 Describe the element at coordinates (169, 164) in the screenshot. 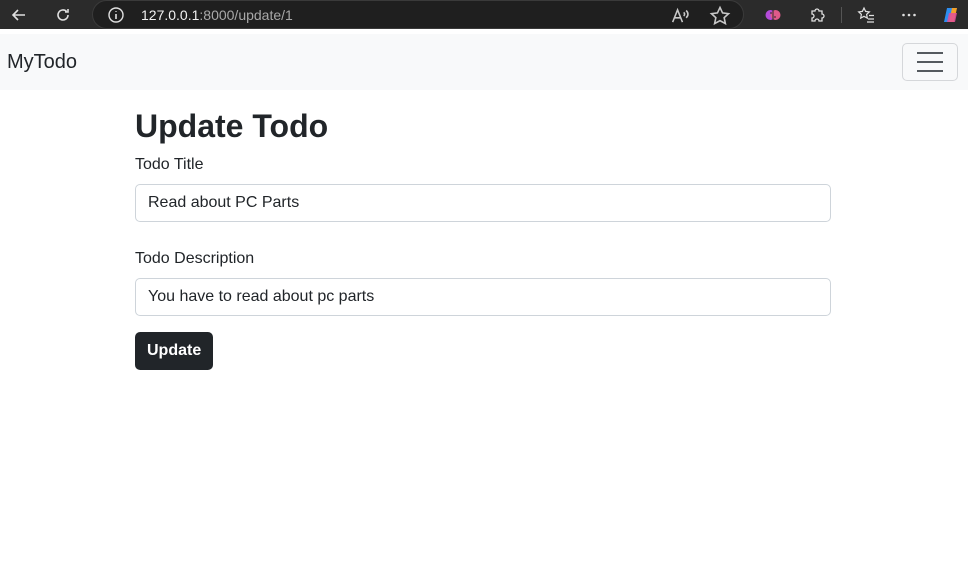

I see `todo-title-label: Todo Title` at that location.